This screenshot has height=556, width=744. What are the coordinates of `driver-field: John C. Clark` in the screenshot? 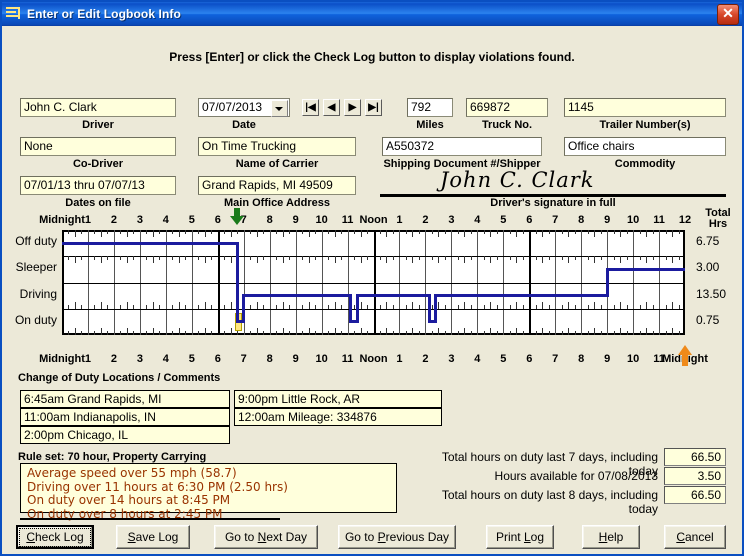 It's located at (98, 107).